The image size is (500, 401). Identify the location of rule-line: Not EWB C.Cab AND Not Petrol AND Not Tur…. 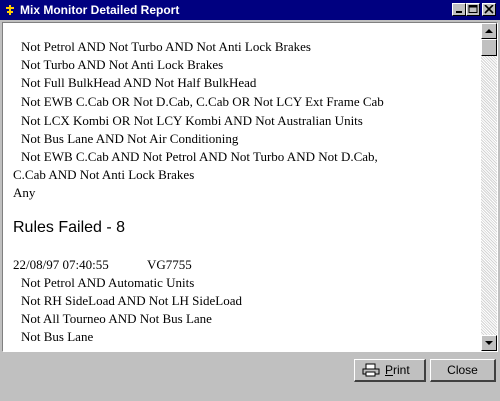
(199, 156).